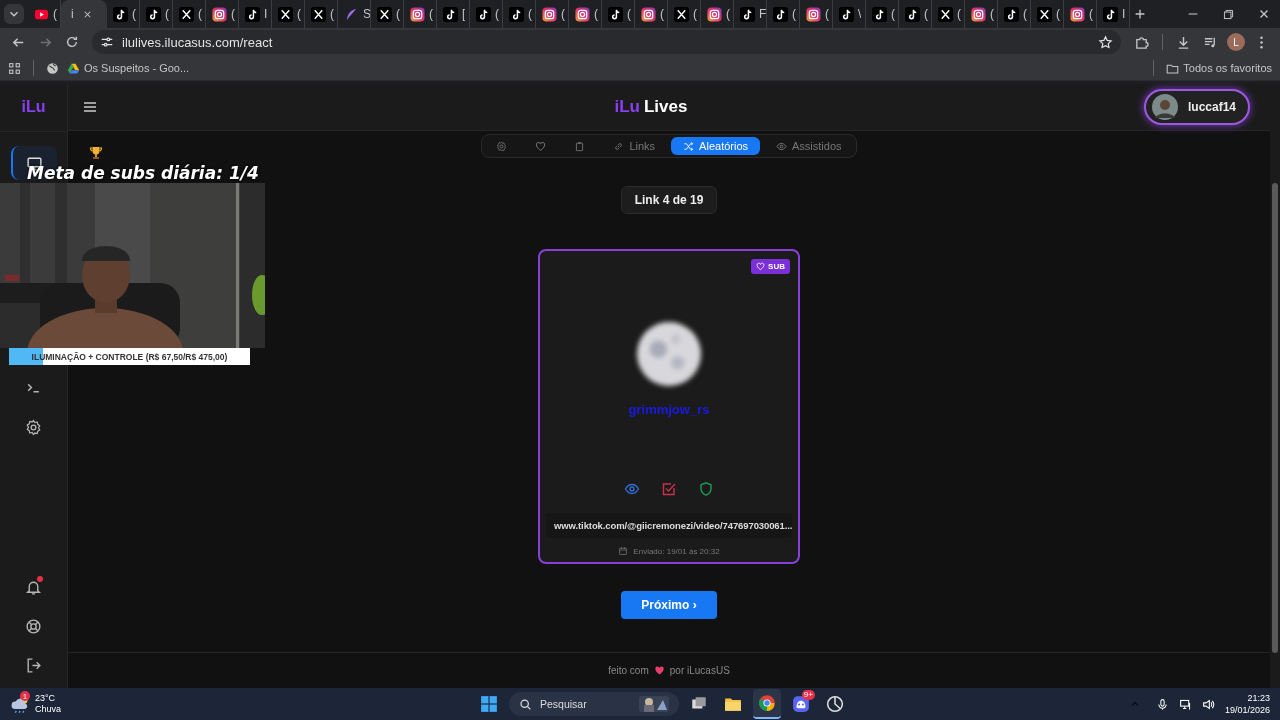 Image resolution: width=1280 pixels, height=720 pixels. Describe the element at coordinates (580, 146) in the screenshot. I see `clipboard-icon` at that location.